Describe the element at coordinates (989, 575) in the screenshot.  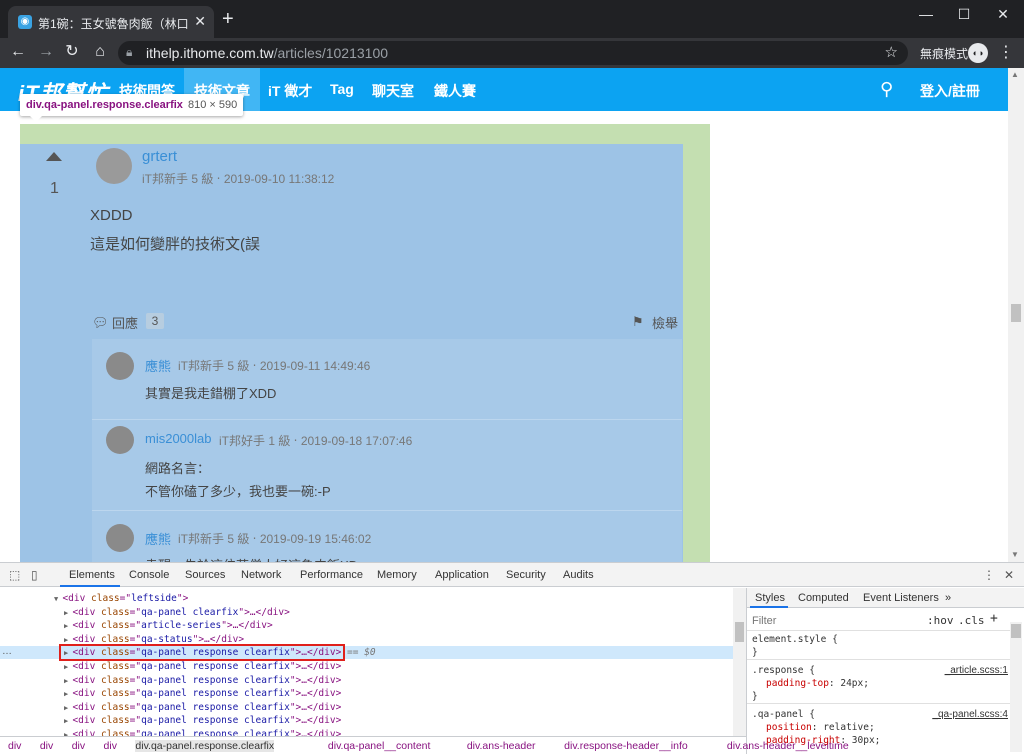
I see `devtools-menu-icon: ⋮` at that location.